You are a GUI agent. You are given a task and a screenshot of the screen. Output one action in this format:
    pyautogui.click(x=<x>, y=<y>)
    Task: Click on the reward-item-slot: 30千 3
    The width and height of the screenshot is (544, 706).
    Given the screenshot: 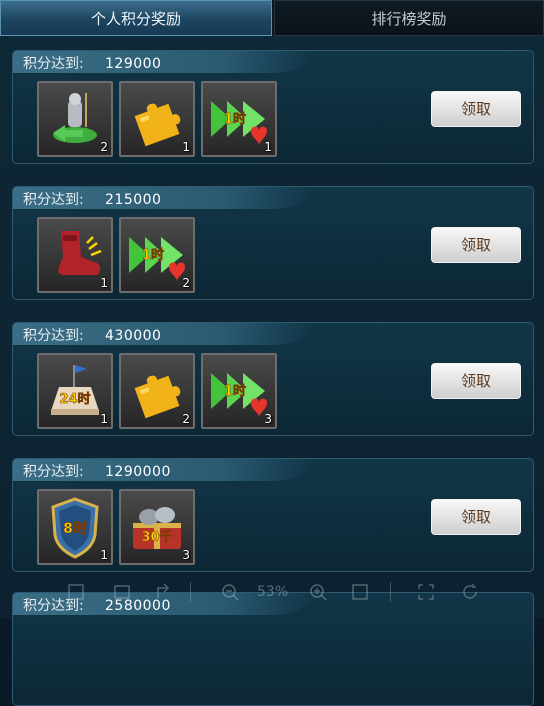 What is the action you would take?
    pyautogui.click(x=157, y=527)
    